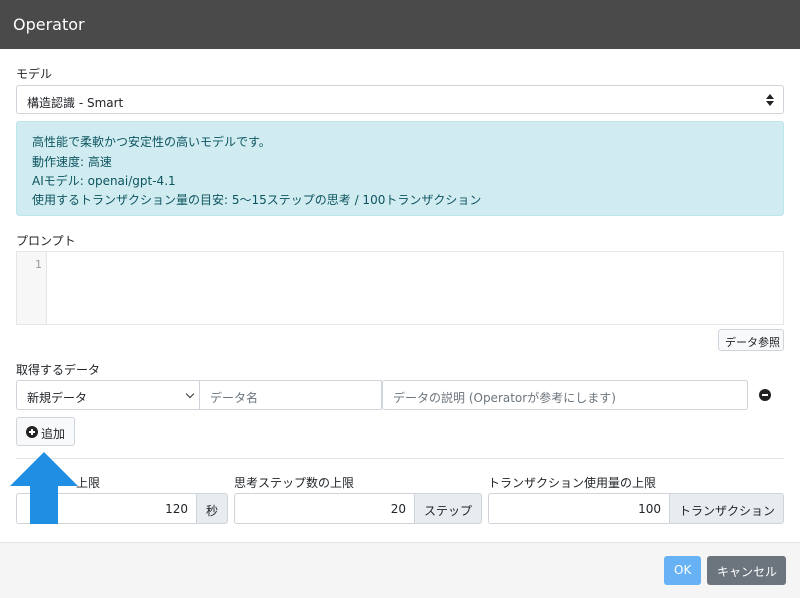 The width and height of the screenshot is (800, 598). I want to click on up-arrow-icon, so click(44, 488).